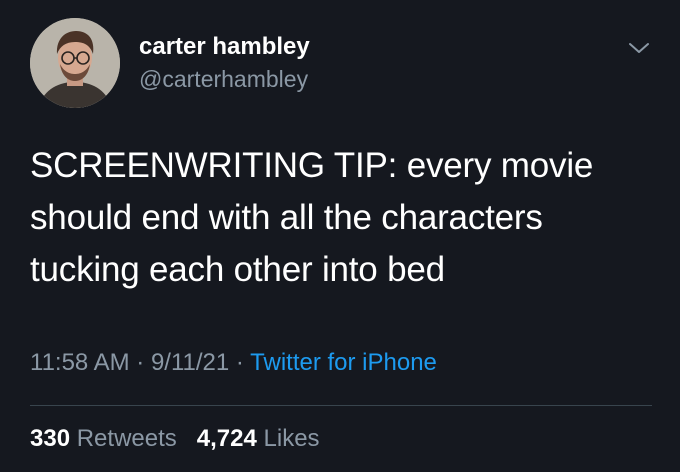  Describe the element at coordinates (258, 438) in the screenshot. I see `likes-stat: 4,724 Likes` at that location.